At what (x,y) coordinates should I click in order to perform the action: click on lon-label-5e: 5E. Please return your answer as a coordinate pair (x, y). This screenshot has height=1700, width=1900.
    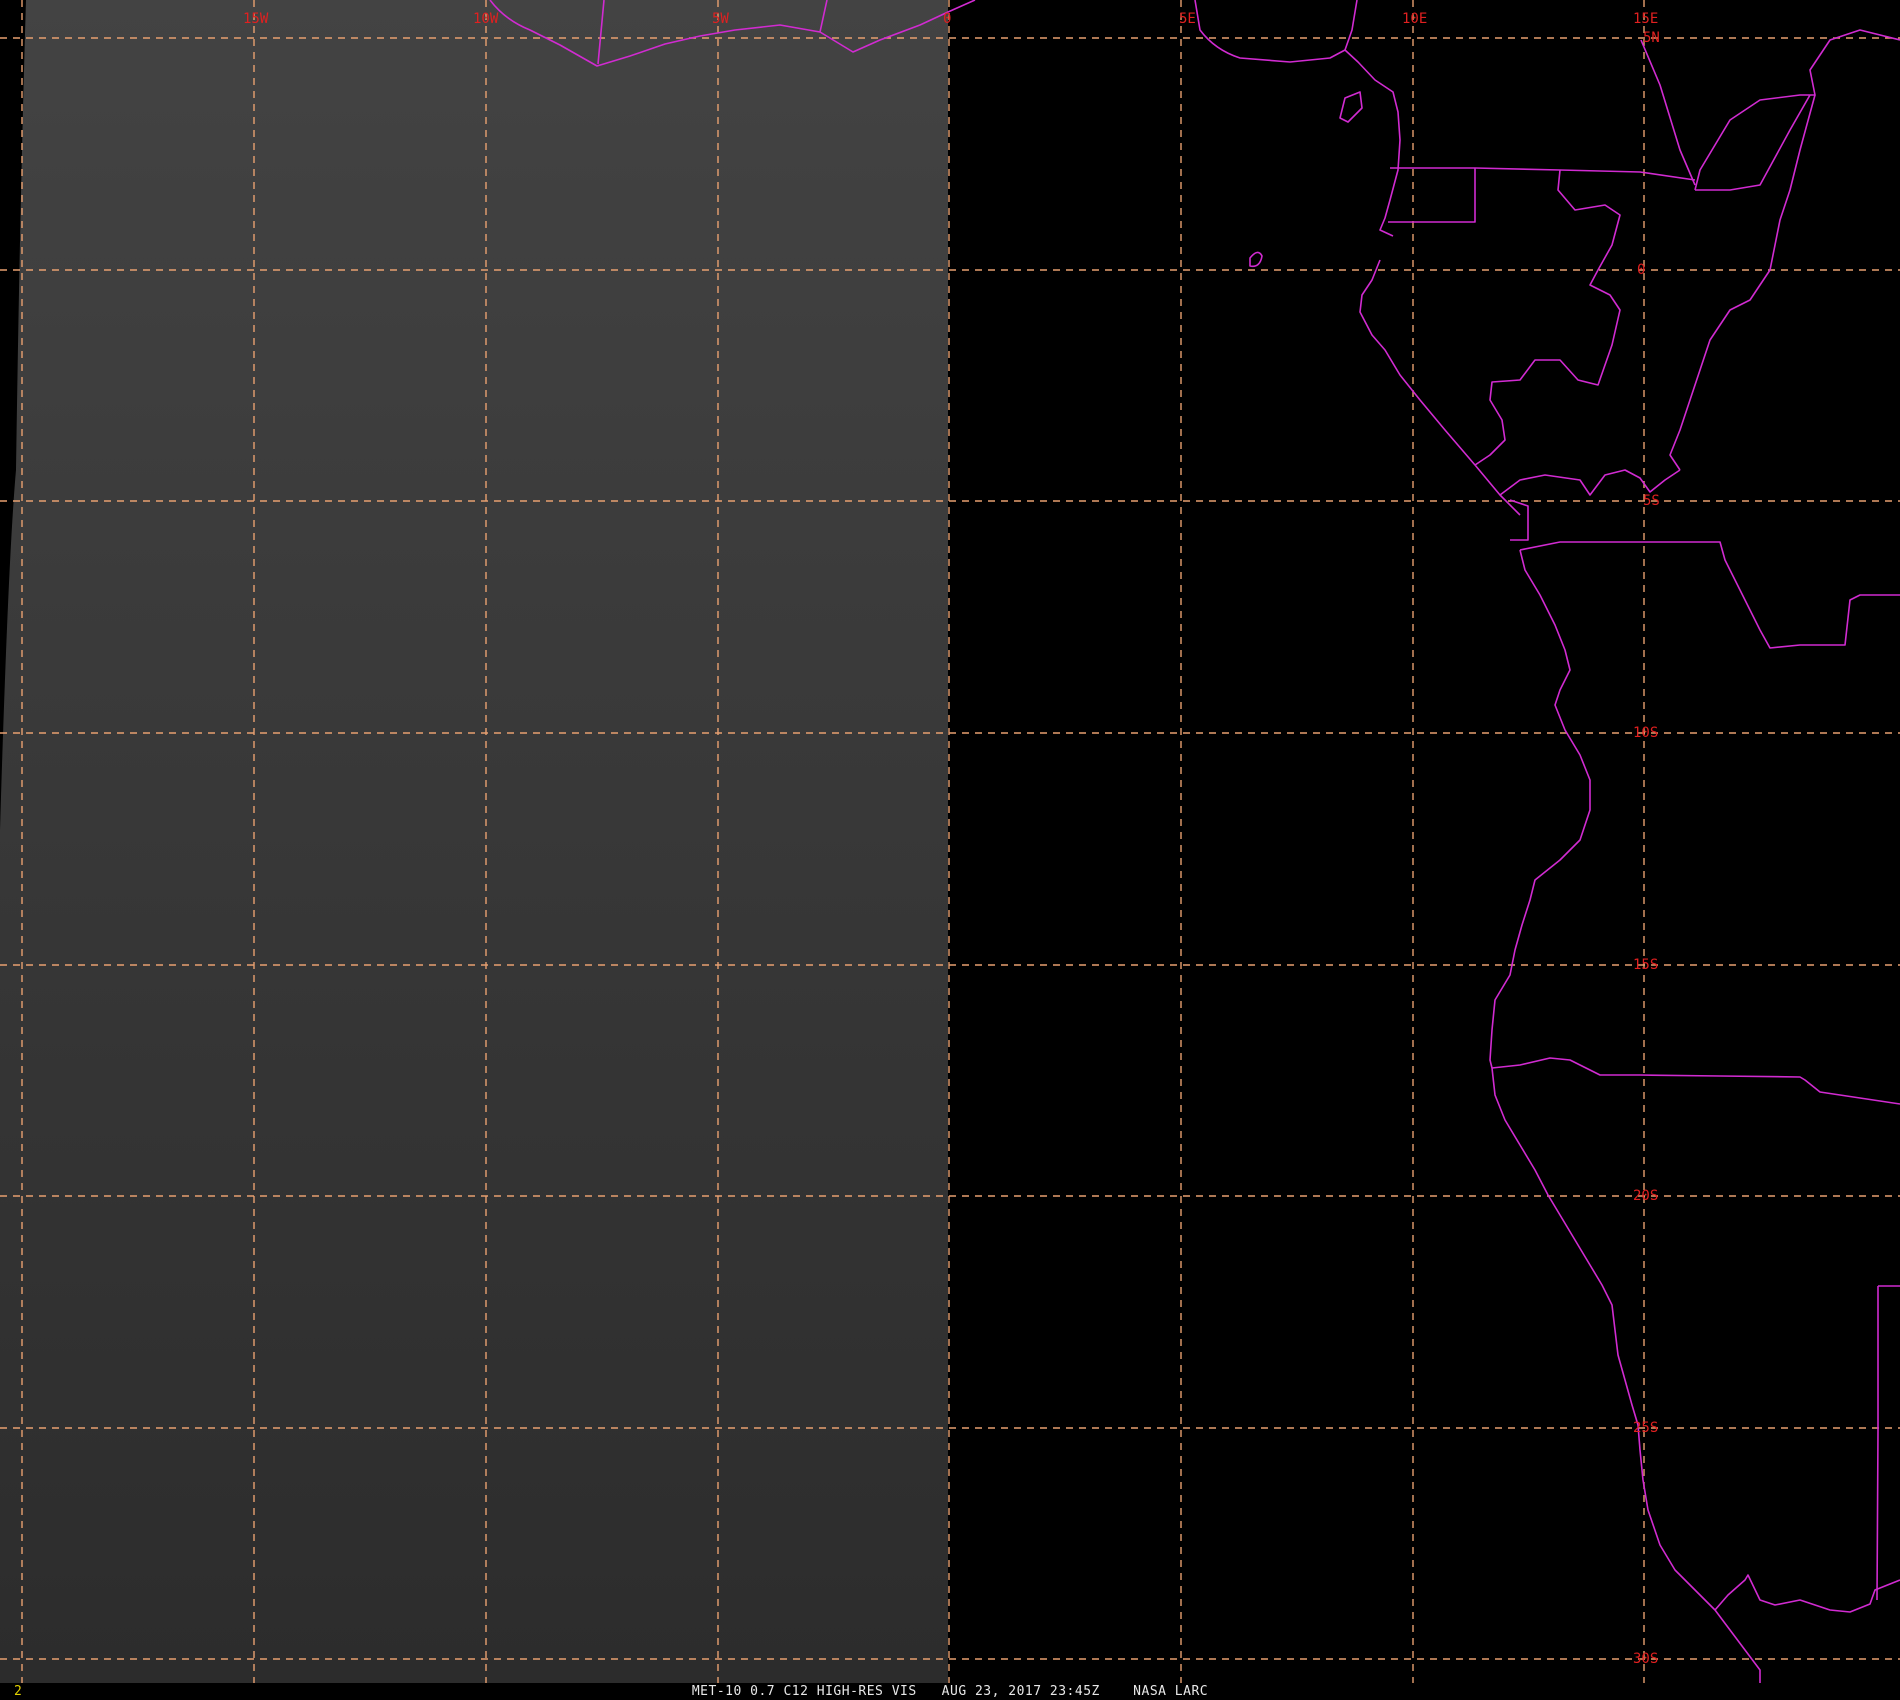
    Looking at the image, I should click on (1187, 19).